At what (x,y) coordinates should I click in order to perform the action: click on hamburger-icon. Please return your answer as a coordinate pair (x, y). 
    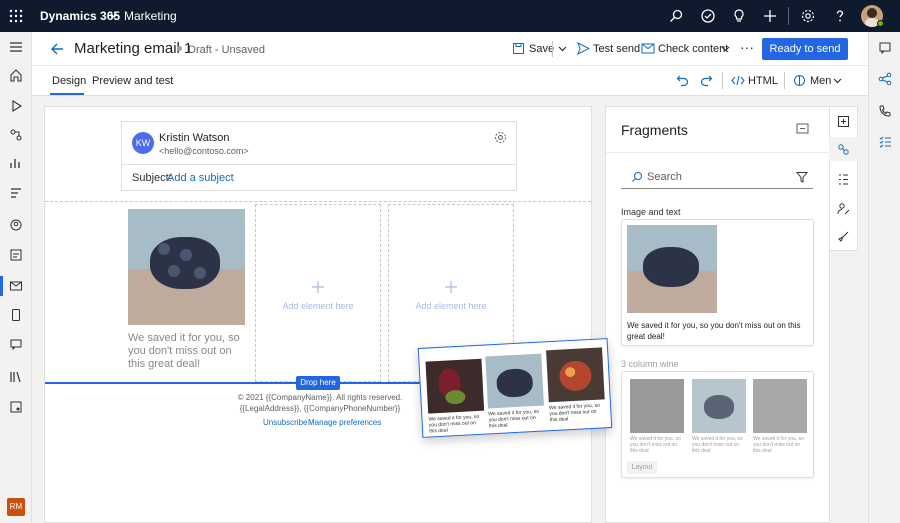
    Looking at the image, I should click on (16, 47).